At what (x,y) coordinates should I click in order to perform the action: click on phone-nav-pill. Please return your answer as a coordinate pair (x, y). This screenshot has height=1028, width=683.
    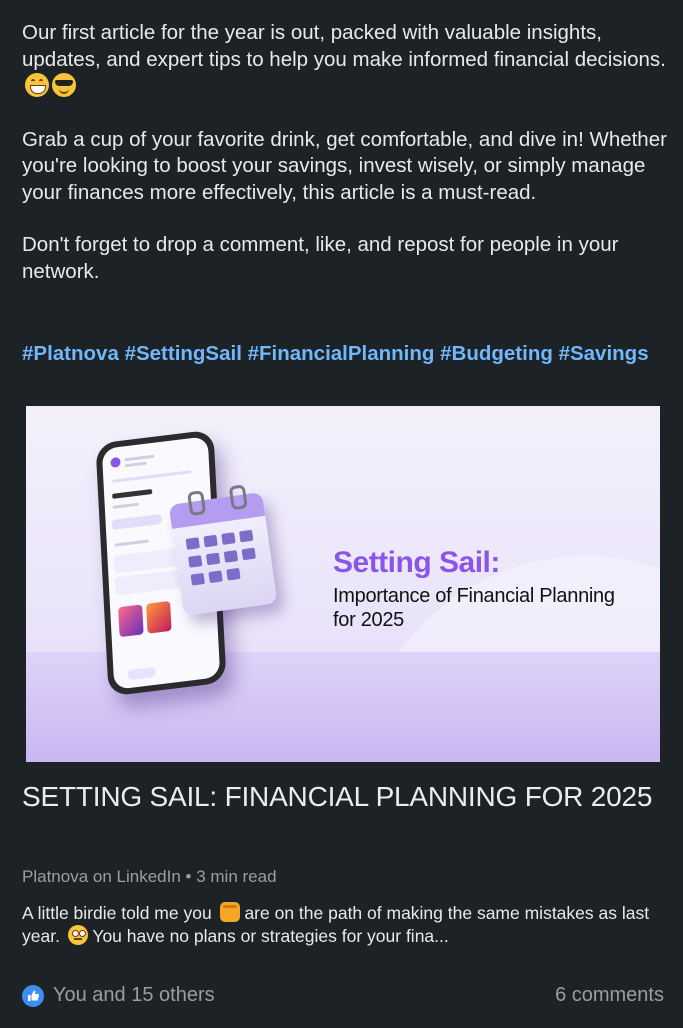
    Looking at the image, I should click on (141, 673).